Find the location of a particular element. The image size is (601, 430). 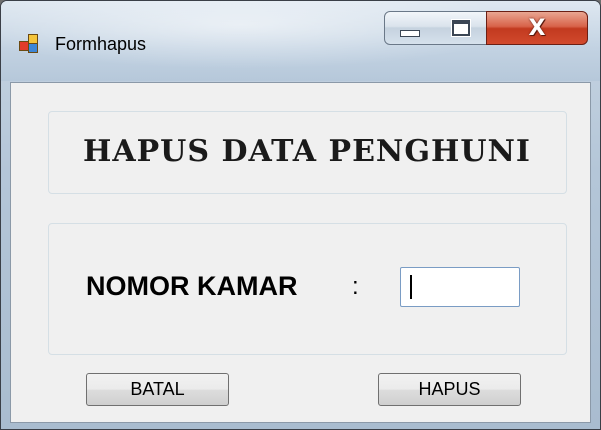

text-caret is located at coordinates (411, 287).